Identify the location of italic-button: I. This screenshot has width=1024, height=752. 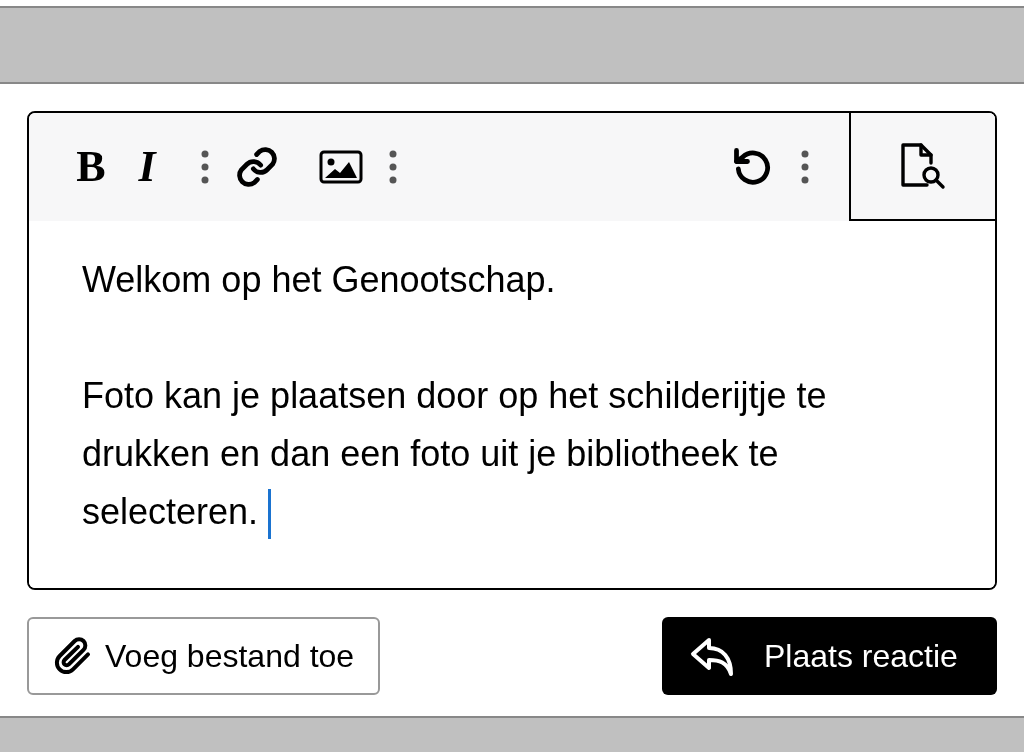
(147, 167).